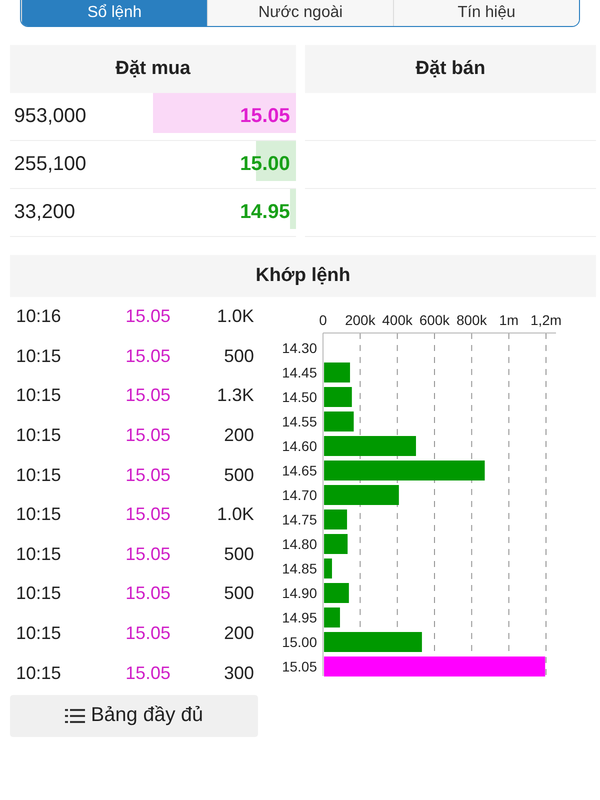  What do you see at coordinates (265, 116) in the screenshot?
I see `bid-price: 15.05` at bounding box center [265, 116].